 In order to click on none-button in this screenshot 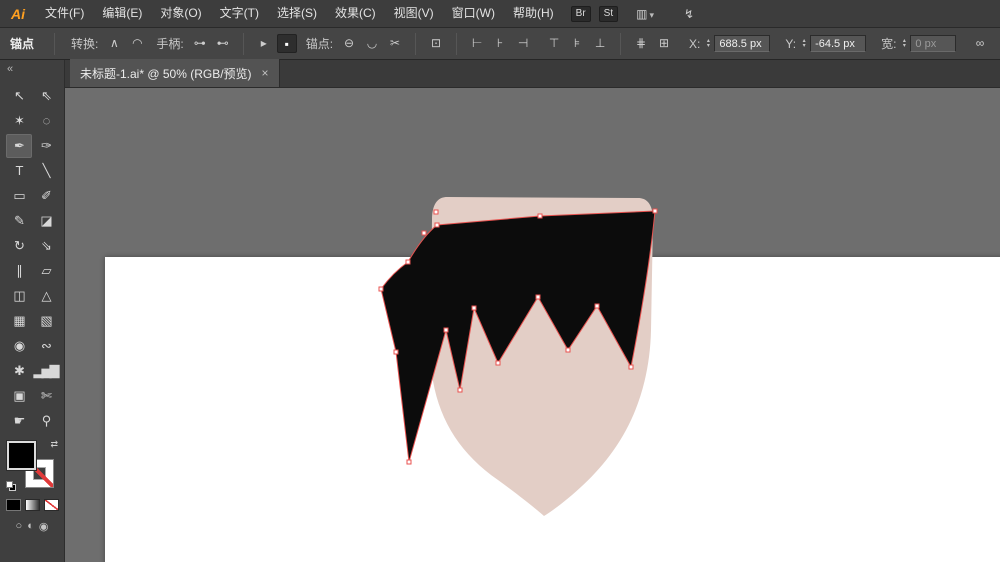, I will do `click(51, 505)`.